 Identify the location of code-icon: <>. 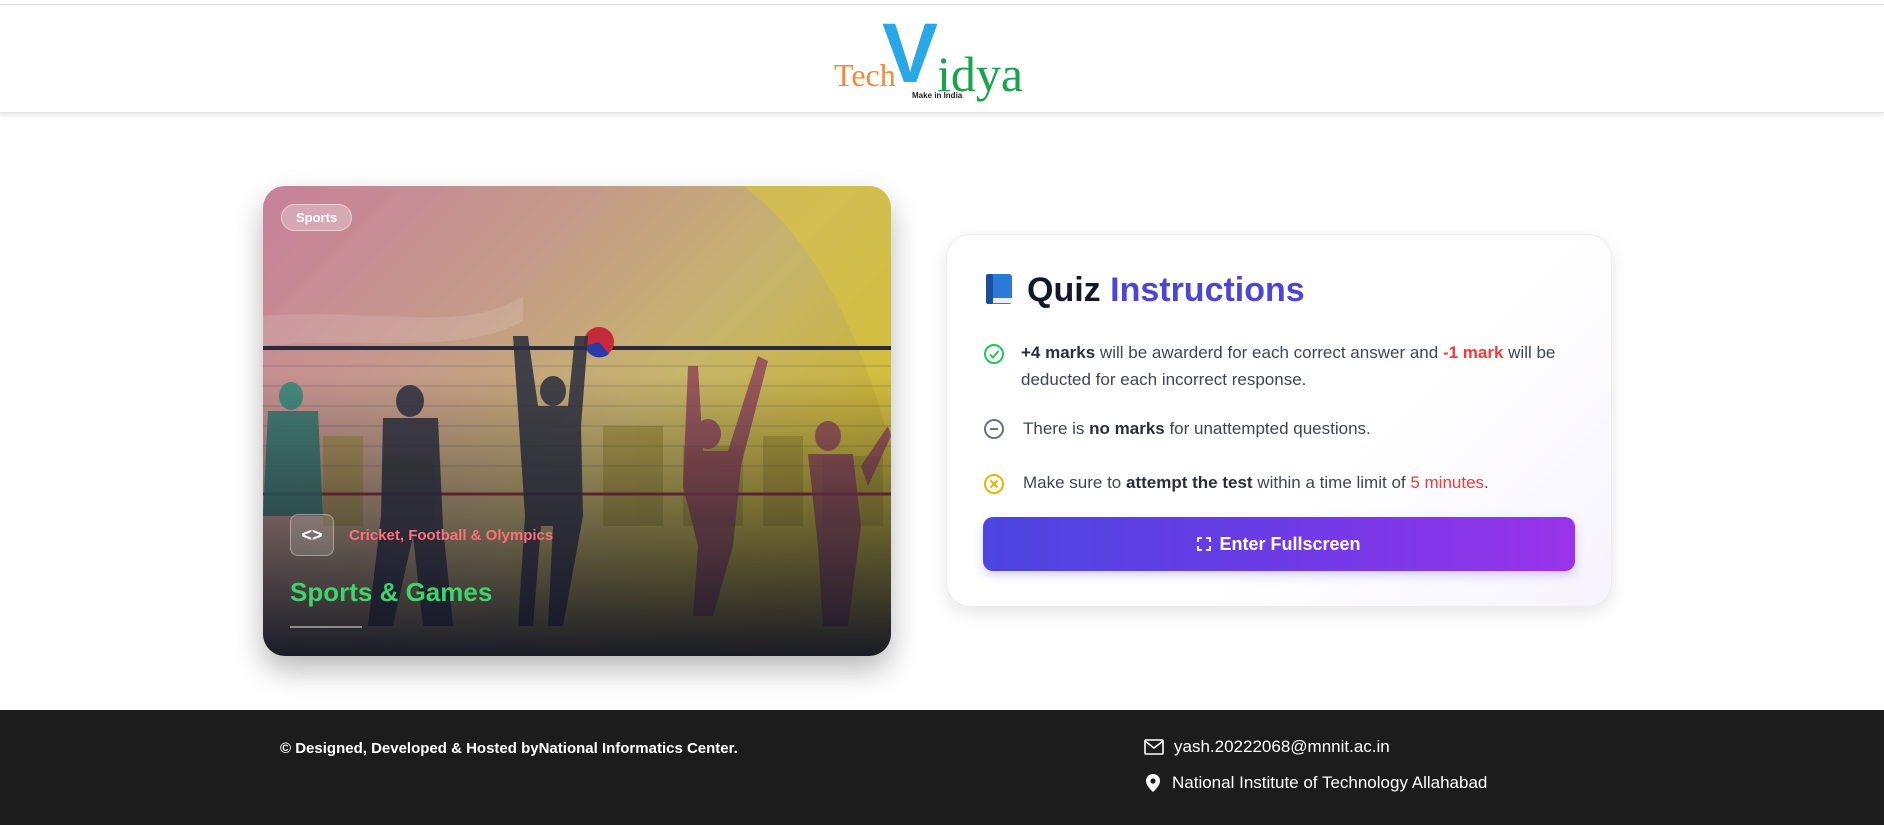
(312, 535).